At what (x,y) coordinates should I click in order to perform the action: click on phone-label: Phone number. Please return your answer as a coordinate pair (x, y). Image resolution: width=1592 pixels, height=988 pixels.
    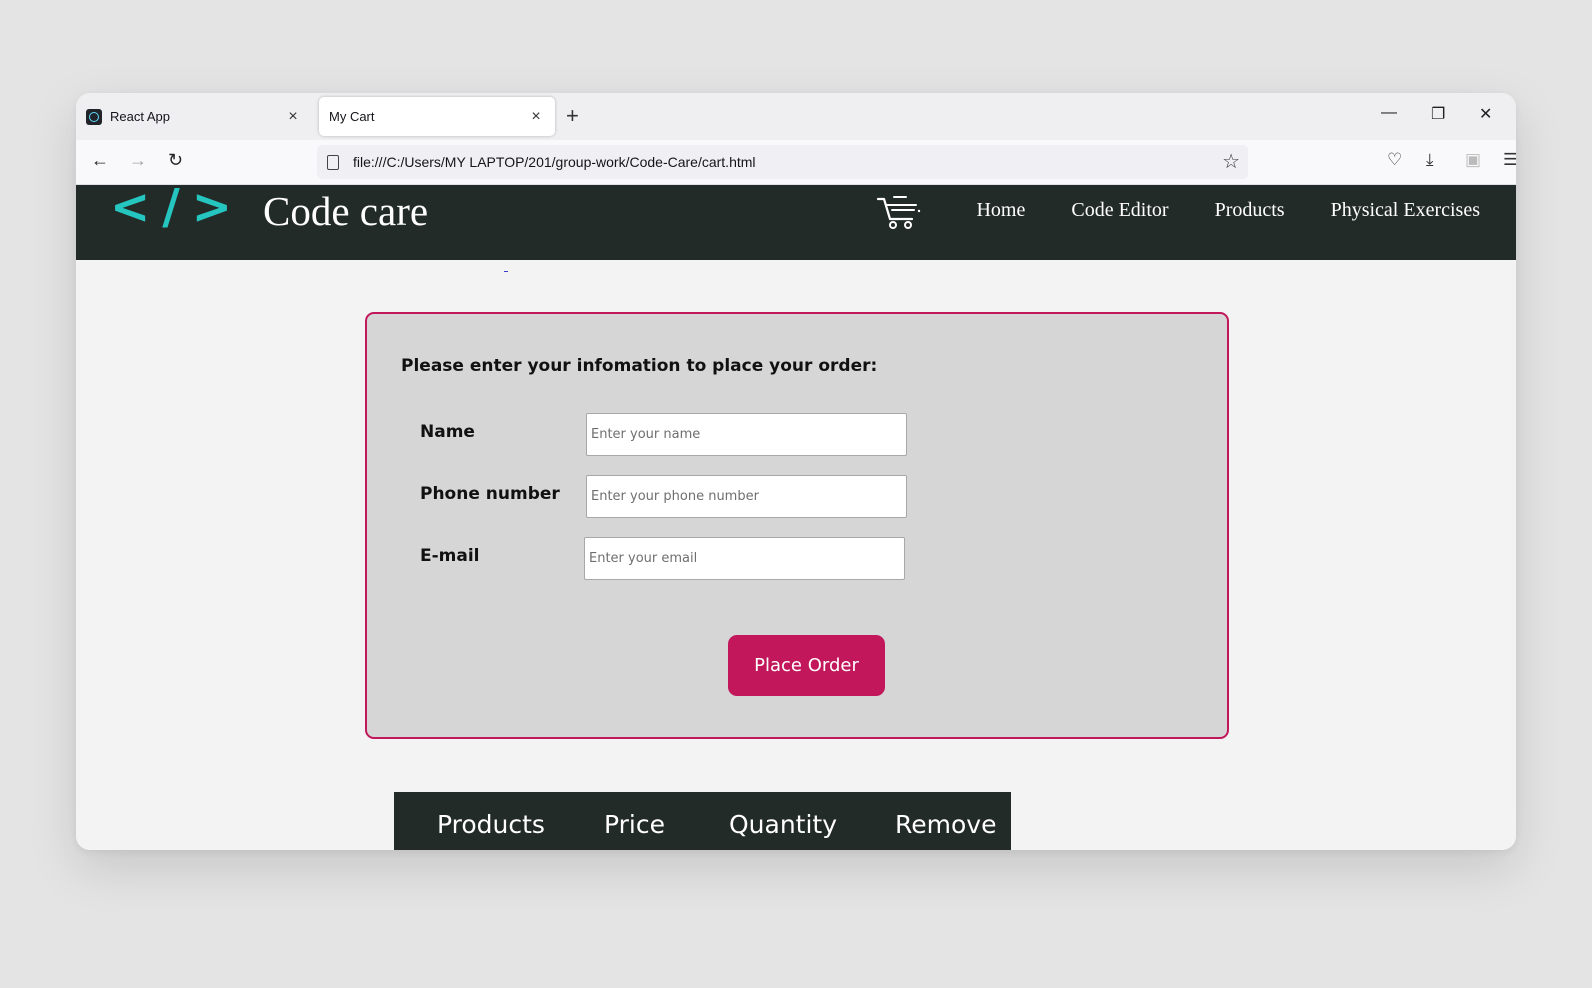
    Looking at the image, I should click on (490, 494).